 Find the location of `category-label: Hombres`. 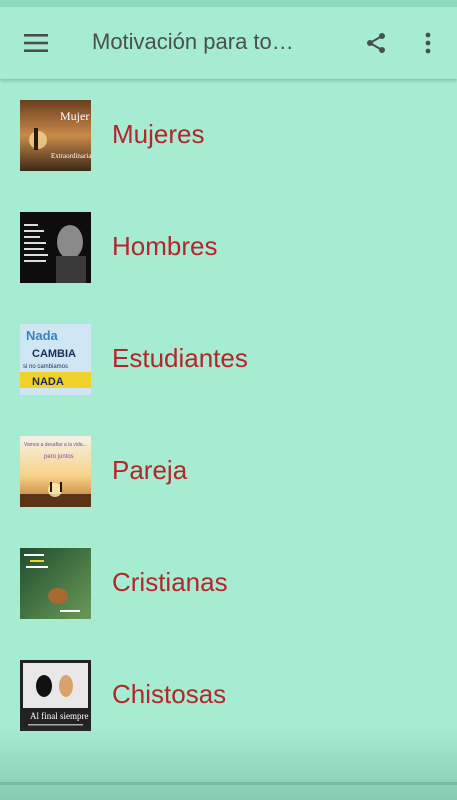

category-label: Hombres is located at coordinates (165, 246).